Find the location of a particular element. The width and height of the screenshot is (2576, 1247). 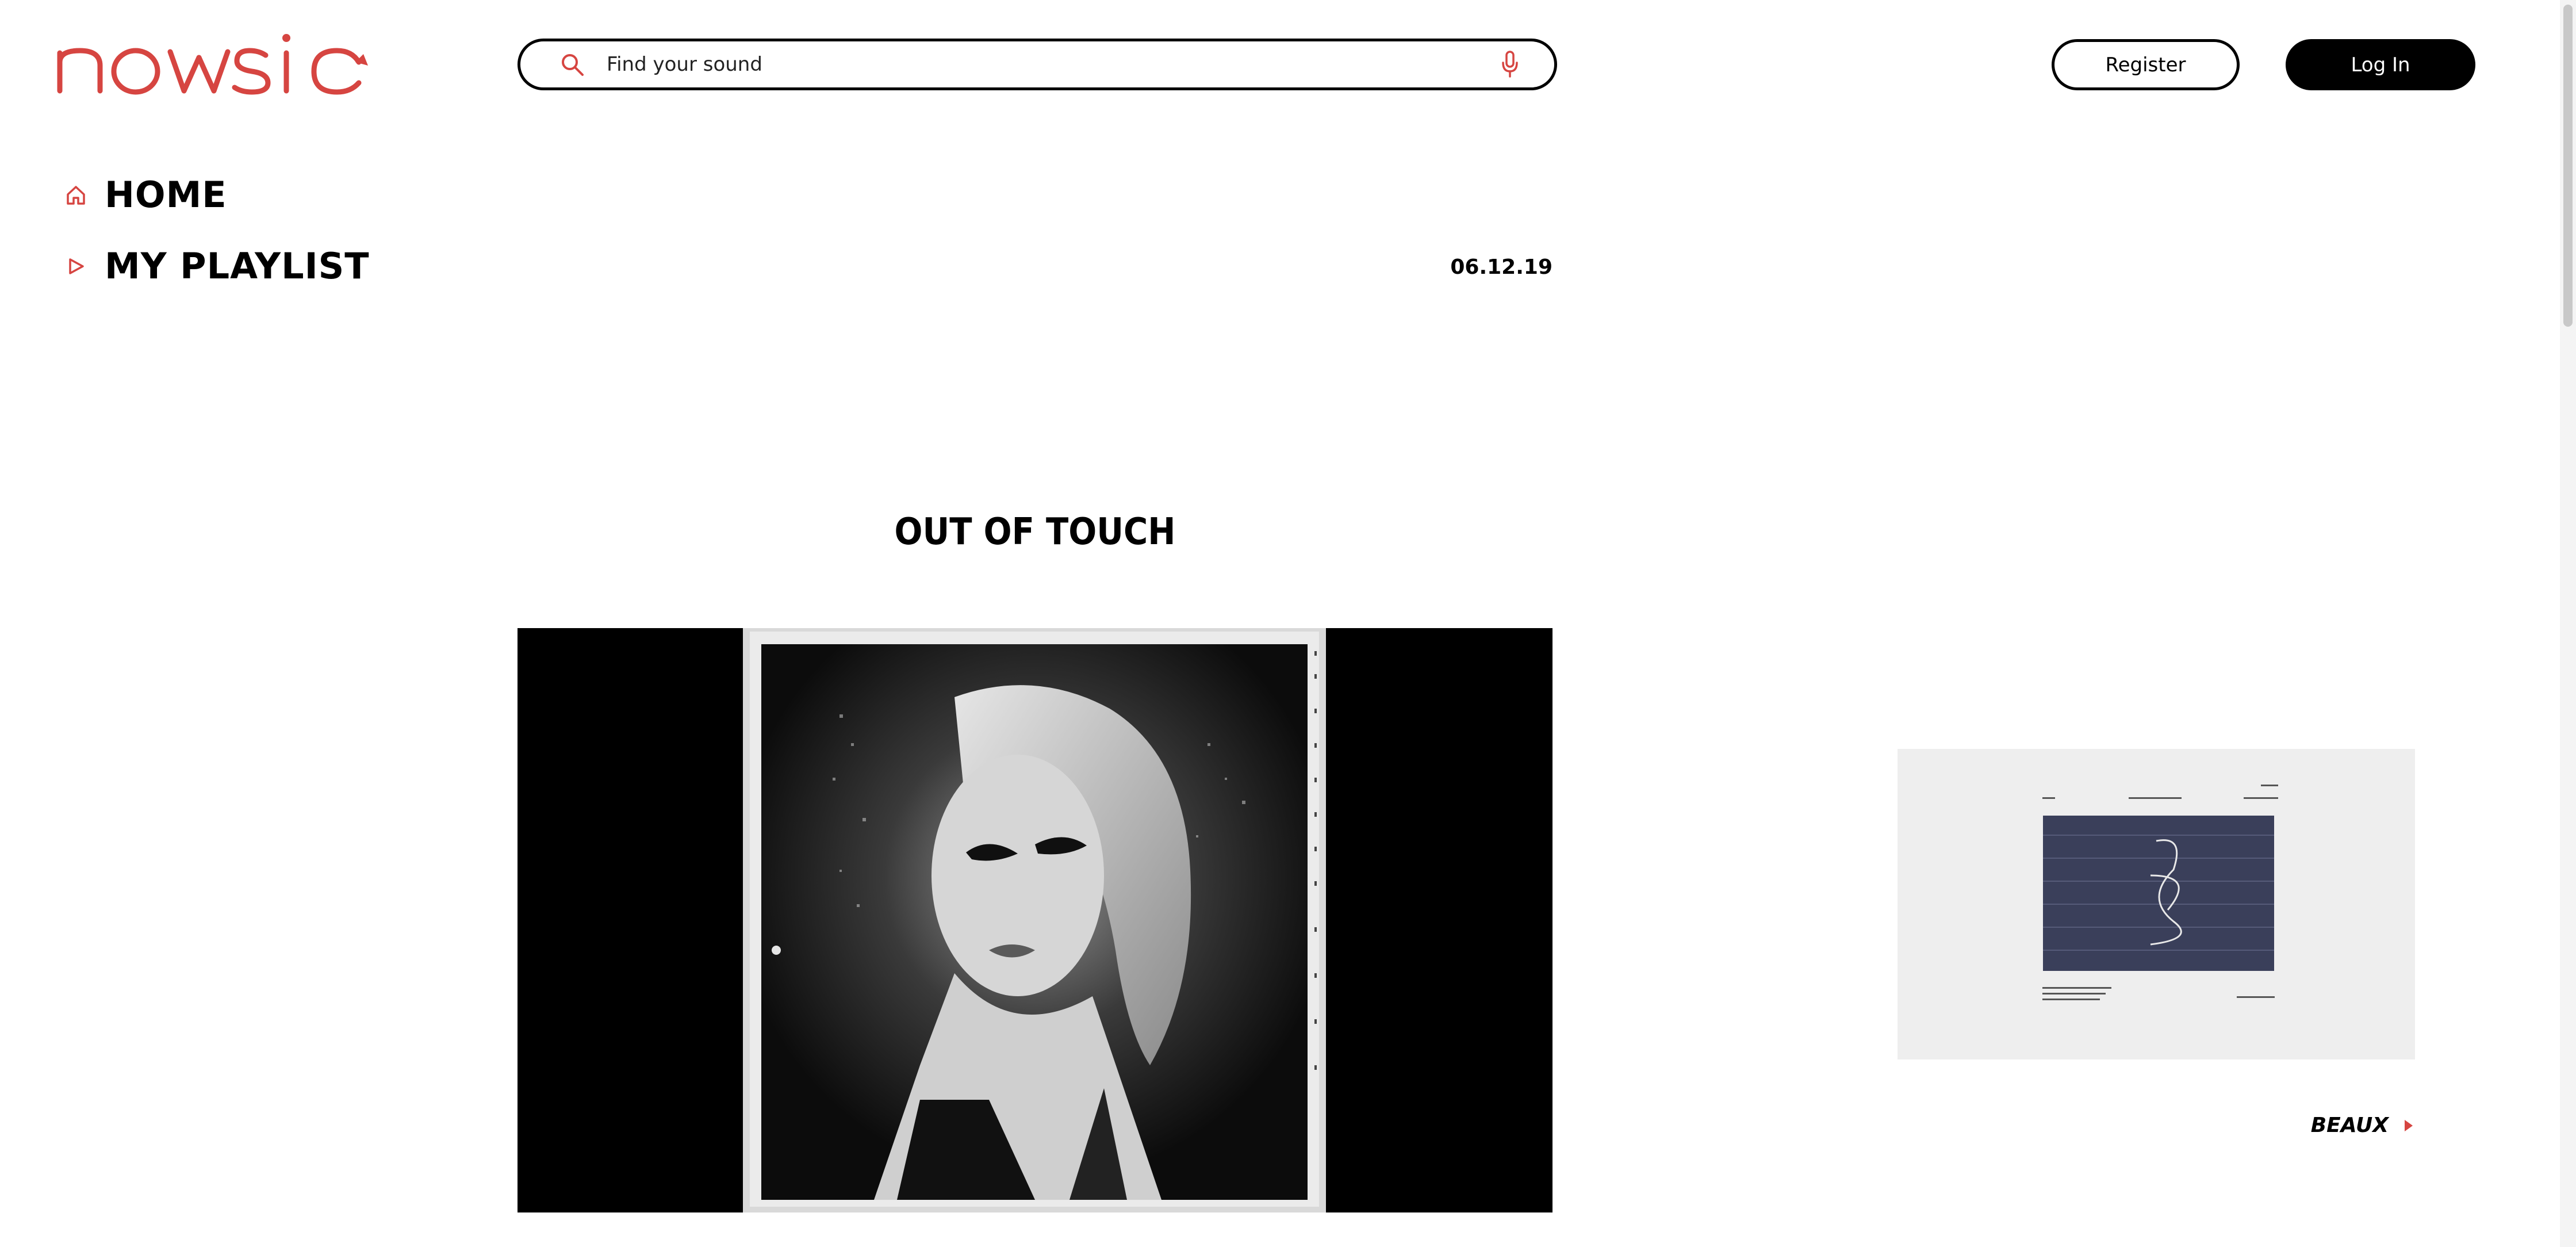

related-release-caption: BEAUX is located at coordinates (2349, 1126).